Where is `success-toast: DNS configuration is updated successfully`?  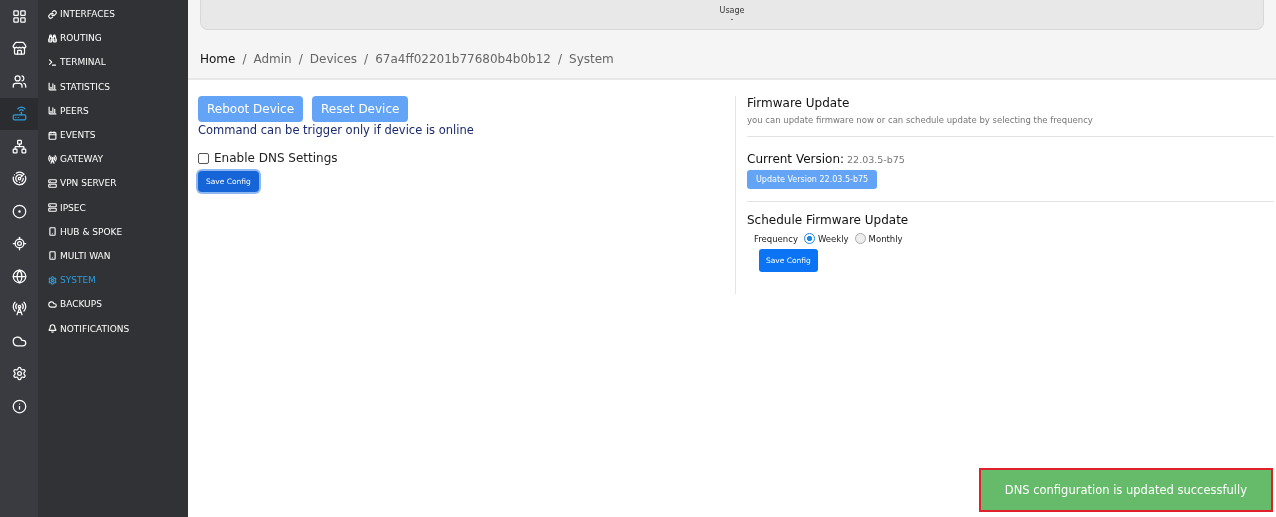 success-toast: DNS configuration is updated successfully is located at coordinates (1125, 490).